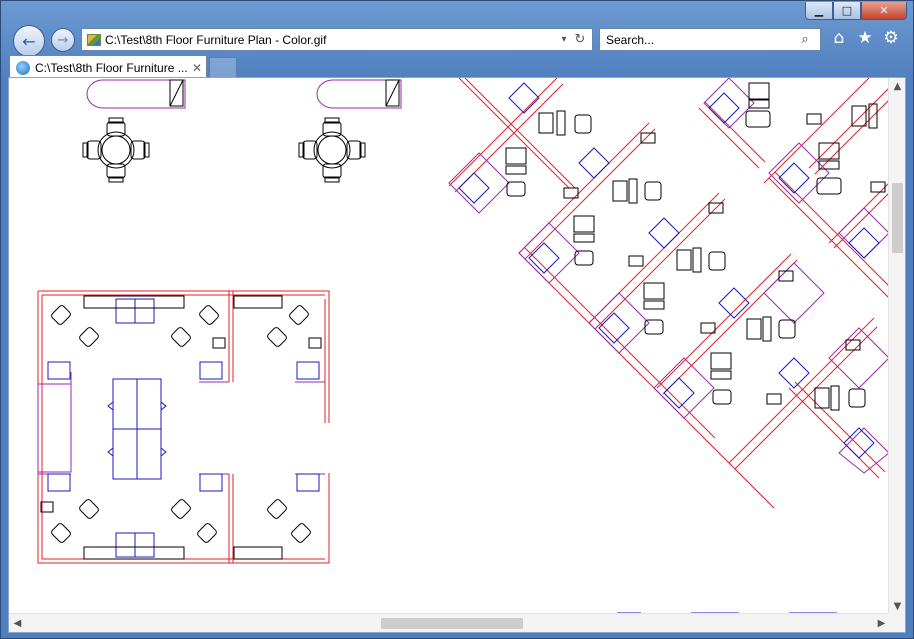 The height and width of the screenshot is (639, 914). Describe the element at coordinates (223, 67) in the screenshot. I see `new-tab-button` at that location.